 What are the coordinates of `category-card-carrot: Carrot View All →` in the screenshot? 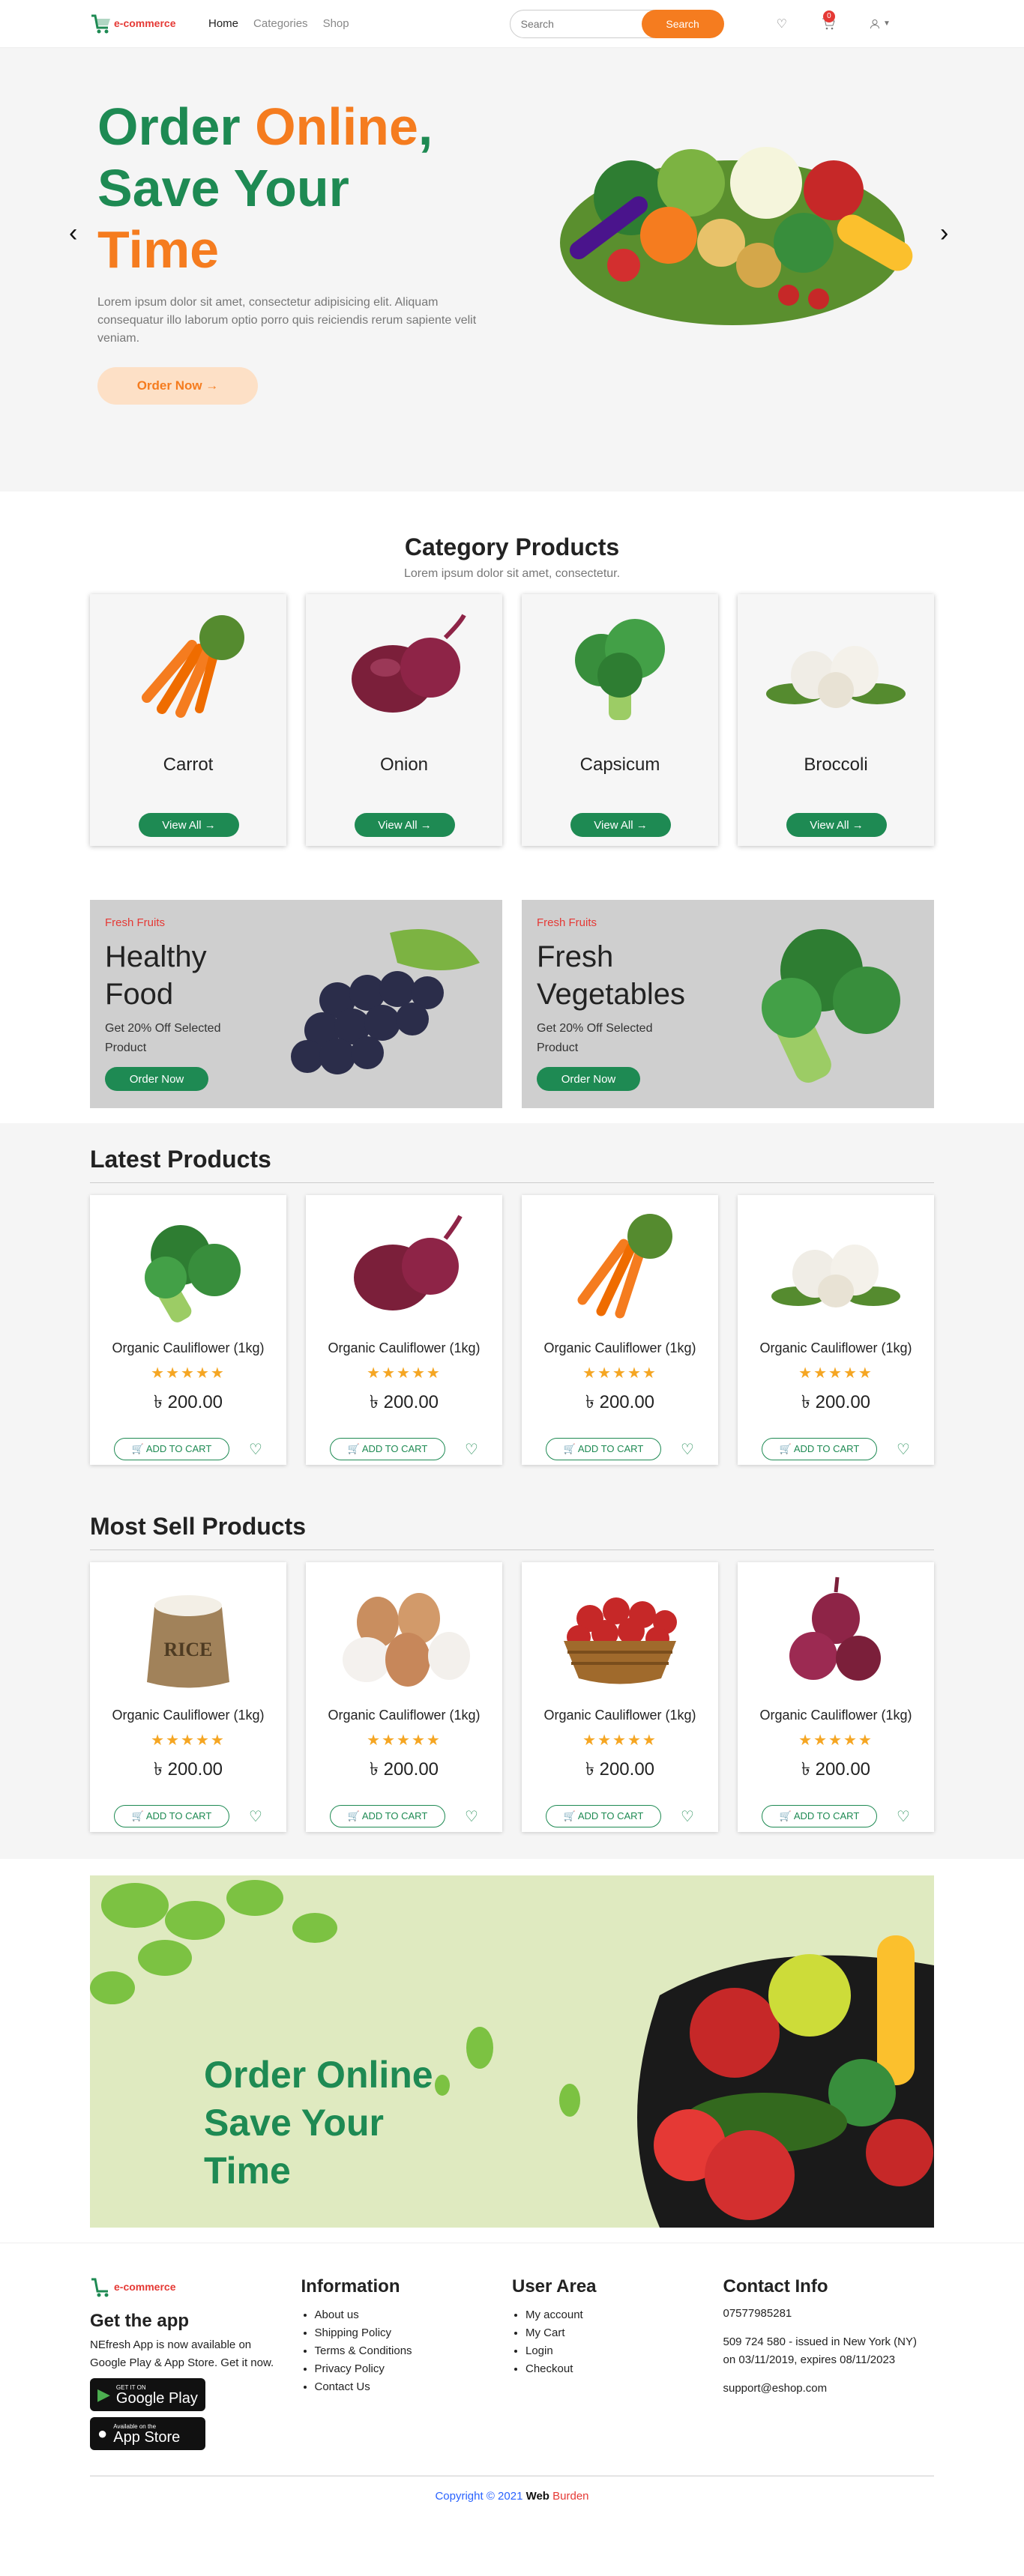 It's located at (188, 720).